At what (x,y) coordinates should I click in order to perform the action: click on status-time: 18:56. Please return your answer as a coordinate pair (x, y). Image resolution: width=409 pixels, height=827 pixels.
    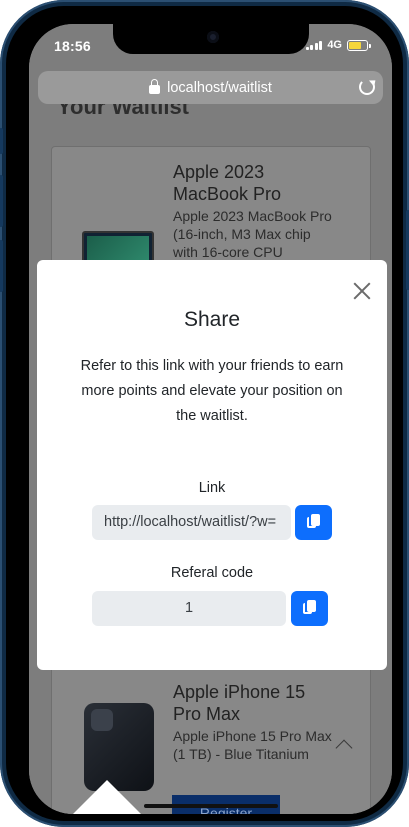
    Looking at the image, I should click on (72, 46).